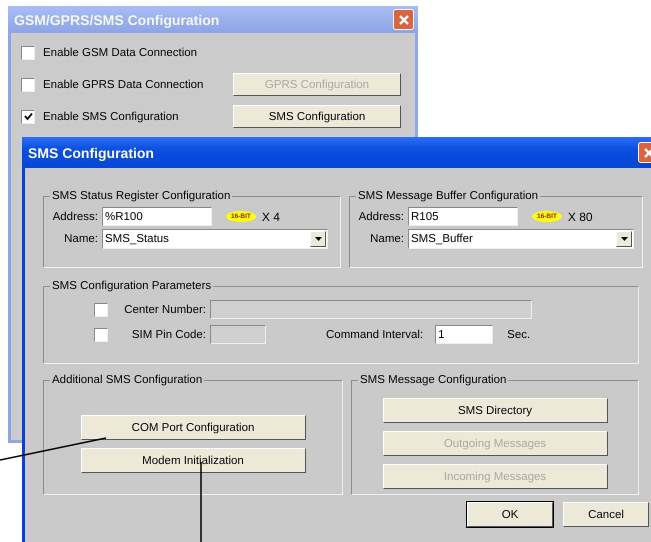  I want to click on configuration-button: SMS Configuration, so click(317, 116).